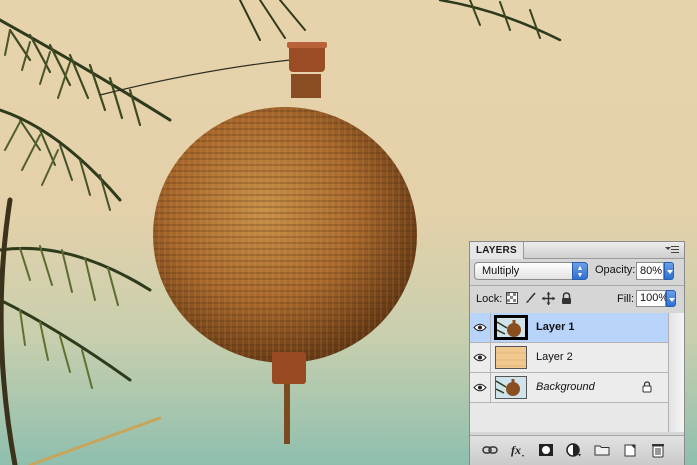  I want to click on panel-bottom-toolbar: fx, so click(577, 450).